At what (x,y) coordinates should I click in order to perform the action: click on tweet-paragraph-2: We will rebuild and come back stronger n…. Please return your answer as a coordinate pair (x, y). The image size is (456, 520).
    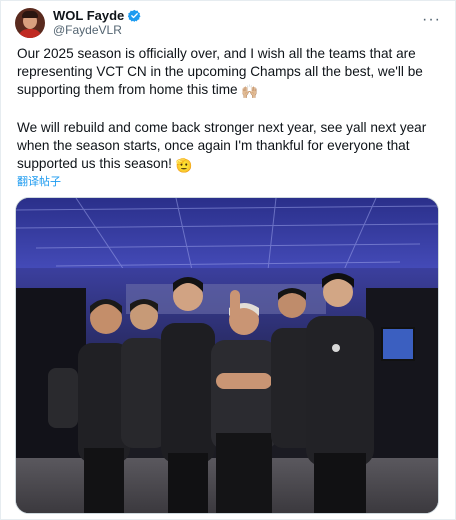
    Looking at the image, I should click on (222, 146).